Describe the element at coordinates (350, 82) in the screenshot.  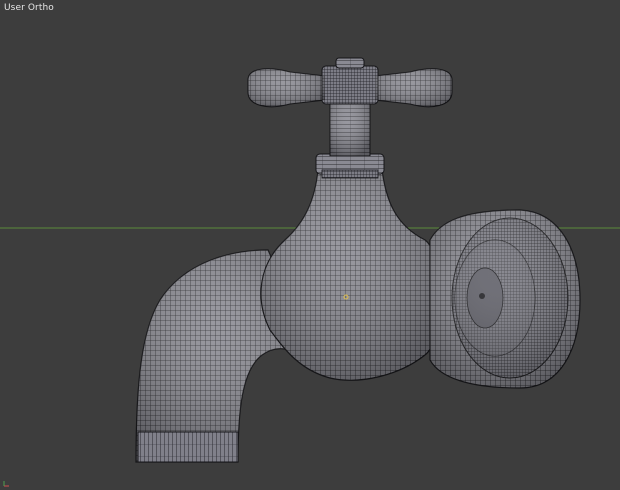
I see `faucet-handle` at that location.